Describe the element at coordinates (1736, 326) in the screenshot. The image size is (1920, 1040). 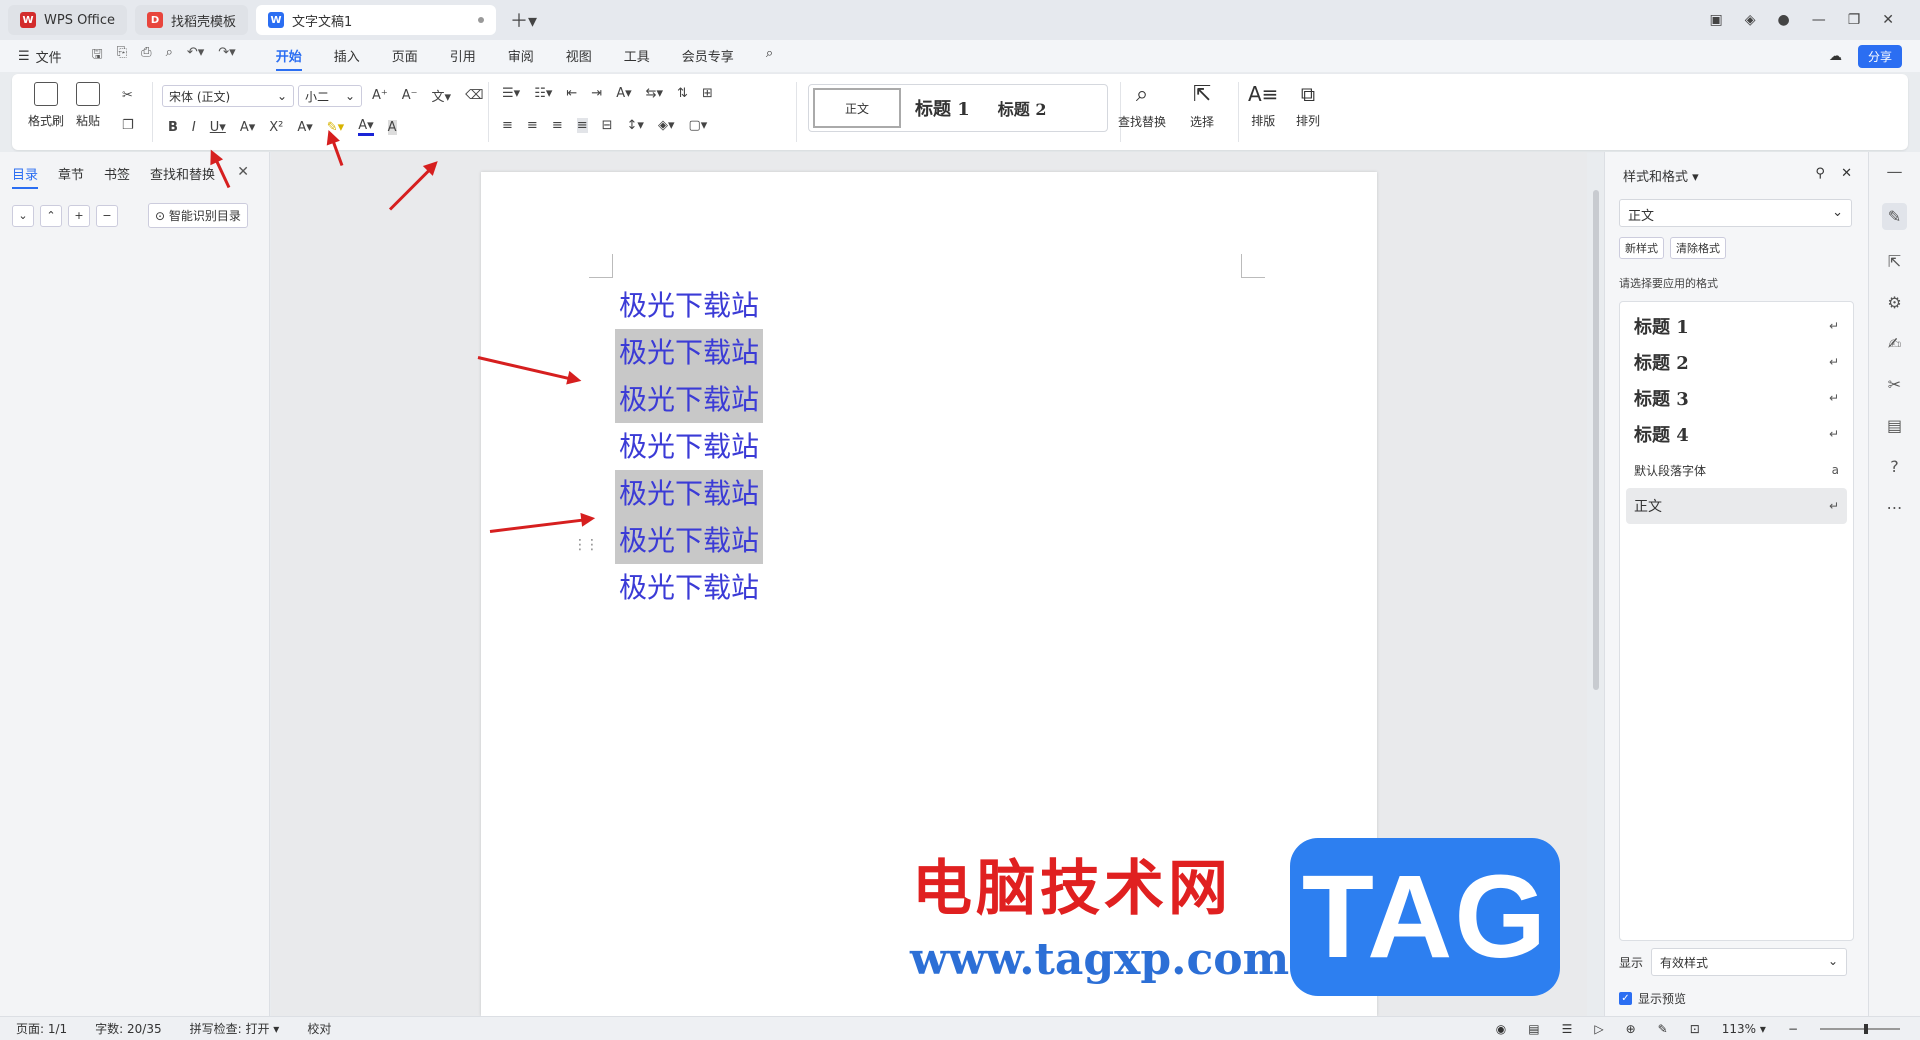
I see `style-item-heading-1: 标题 1 ↵` at that location.